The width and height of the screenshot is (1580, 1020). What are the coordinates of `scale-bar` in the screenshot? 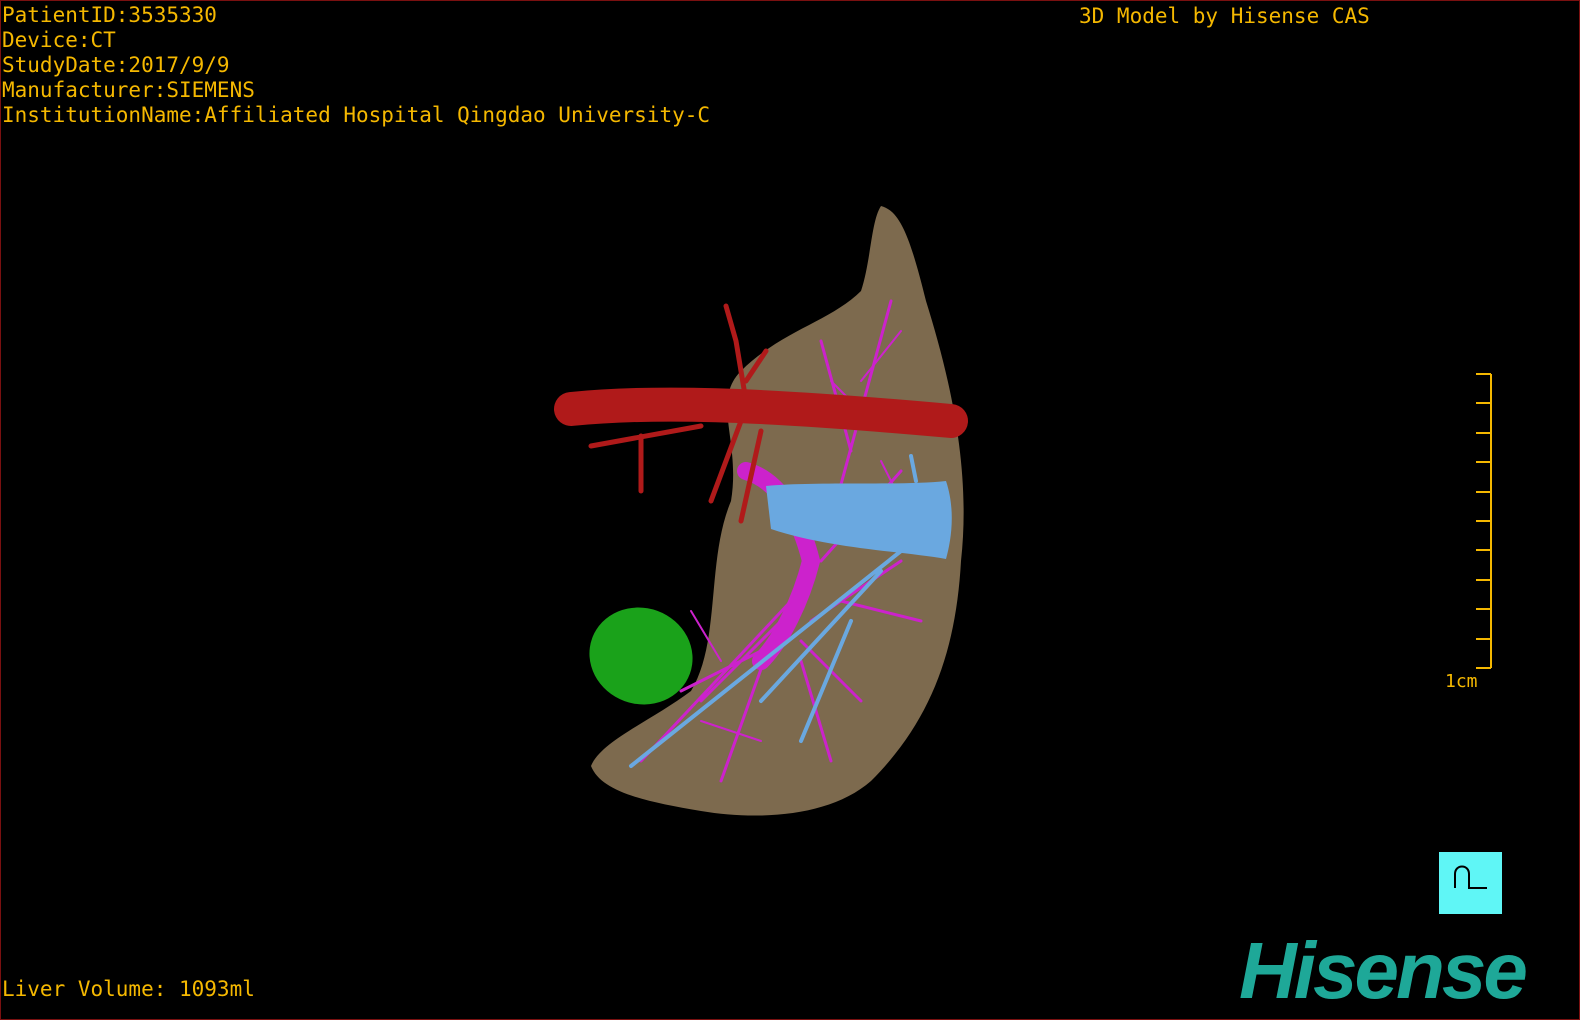 It's located at (1484, 521).